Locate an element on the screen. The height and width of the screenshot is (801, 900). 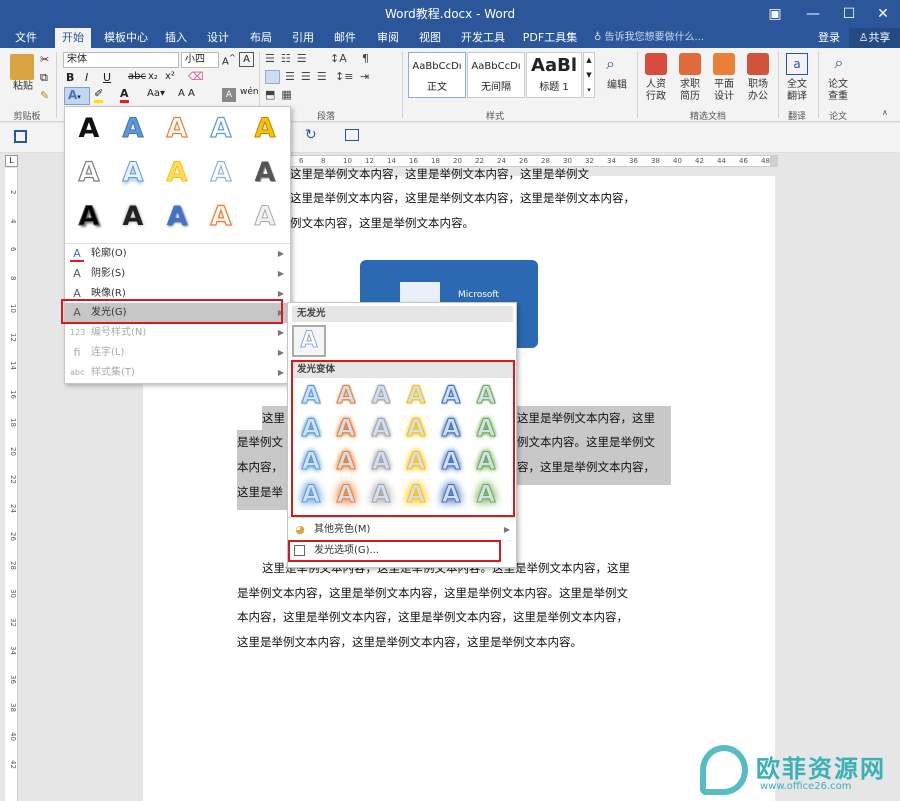
maximize-button: ☐ is located at coordinates (849, 14).